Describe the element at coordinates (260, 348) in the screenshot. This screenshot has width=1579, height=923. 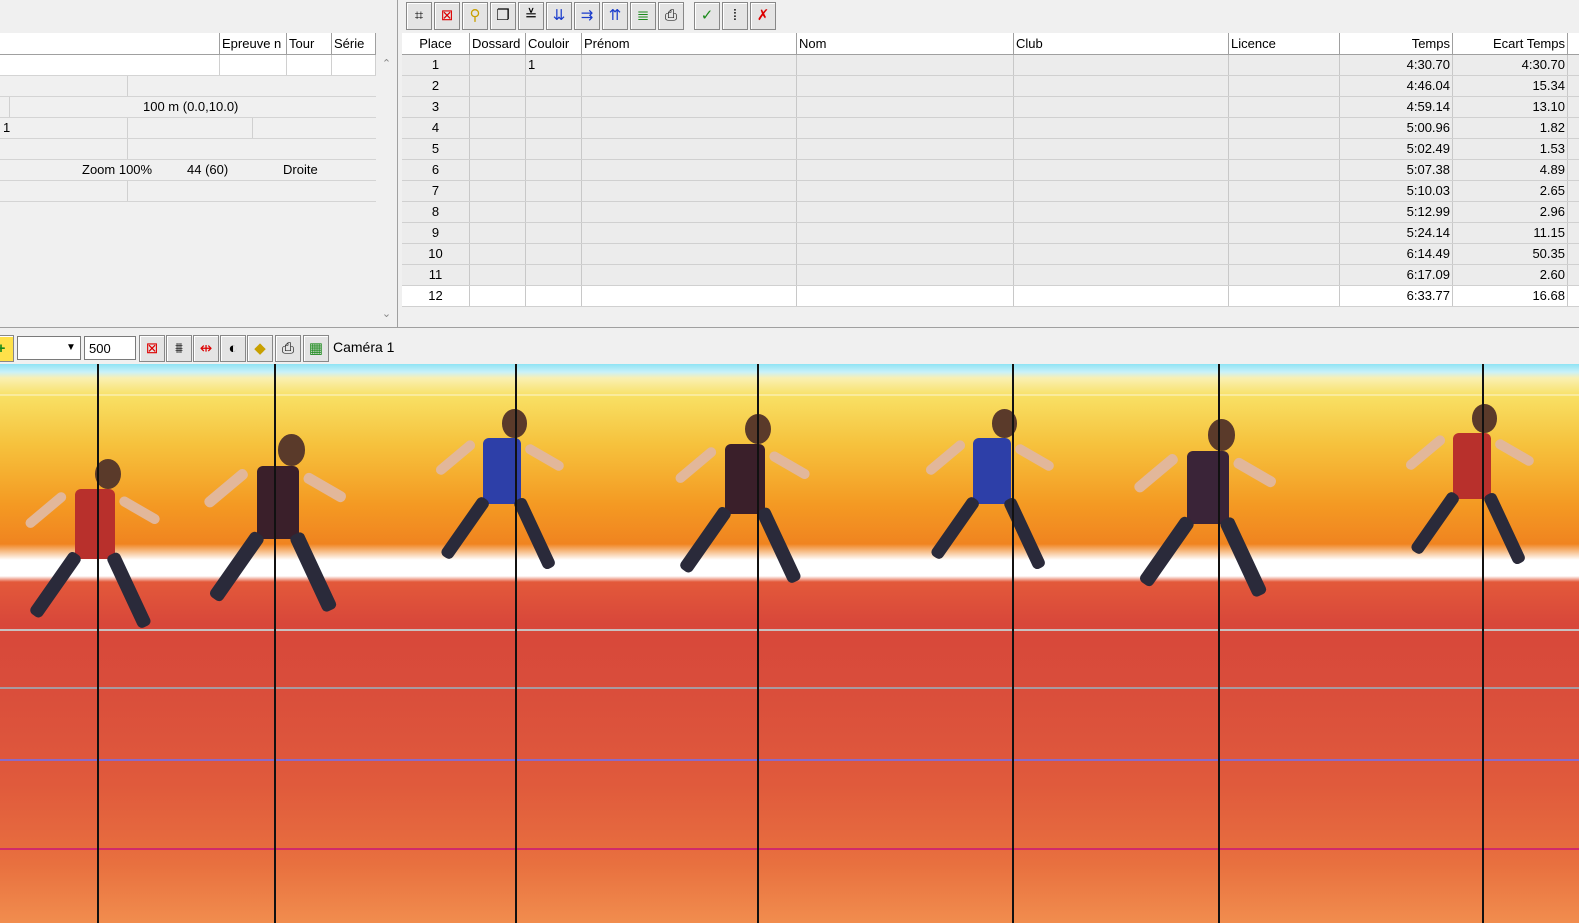
I see `marker-icon: ◆` at that location.